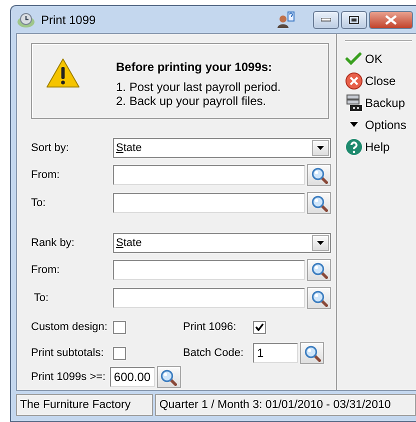 The image size is (416, 422). Describe the element at coordinates (354, 59) in the screenshot. I see `ok-icon` at that location.